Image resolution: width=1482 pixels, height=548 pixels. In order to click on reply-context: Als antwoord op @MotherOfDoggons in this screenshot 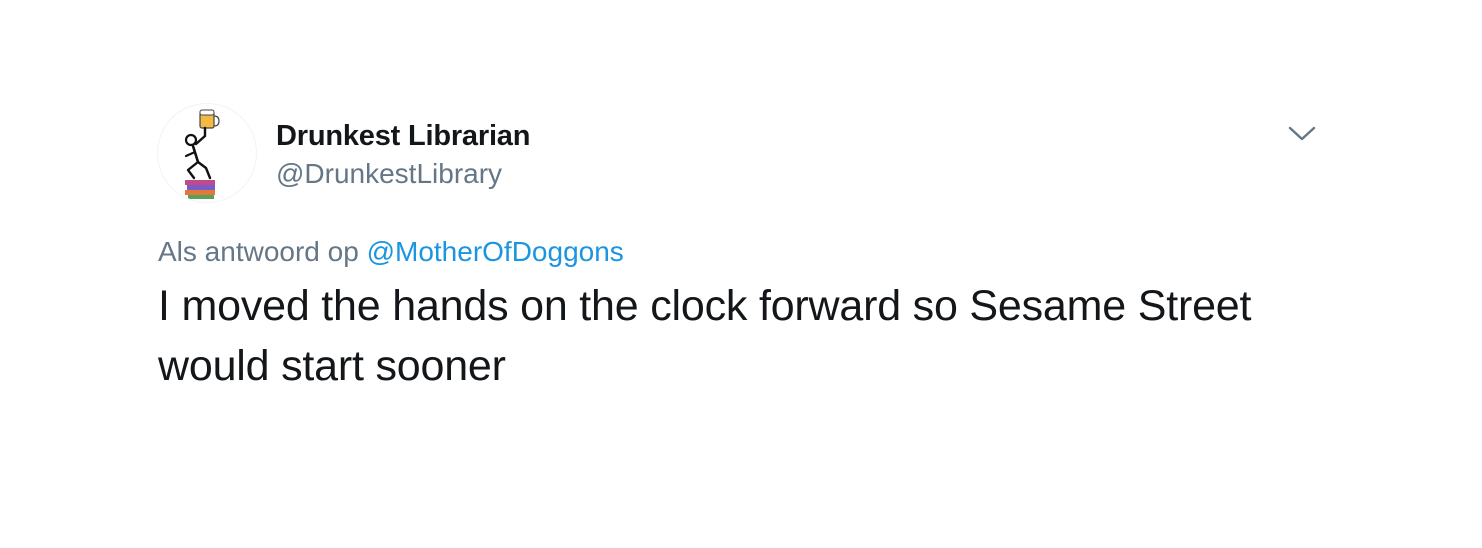, I will do `click(391, 252)`.